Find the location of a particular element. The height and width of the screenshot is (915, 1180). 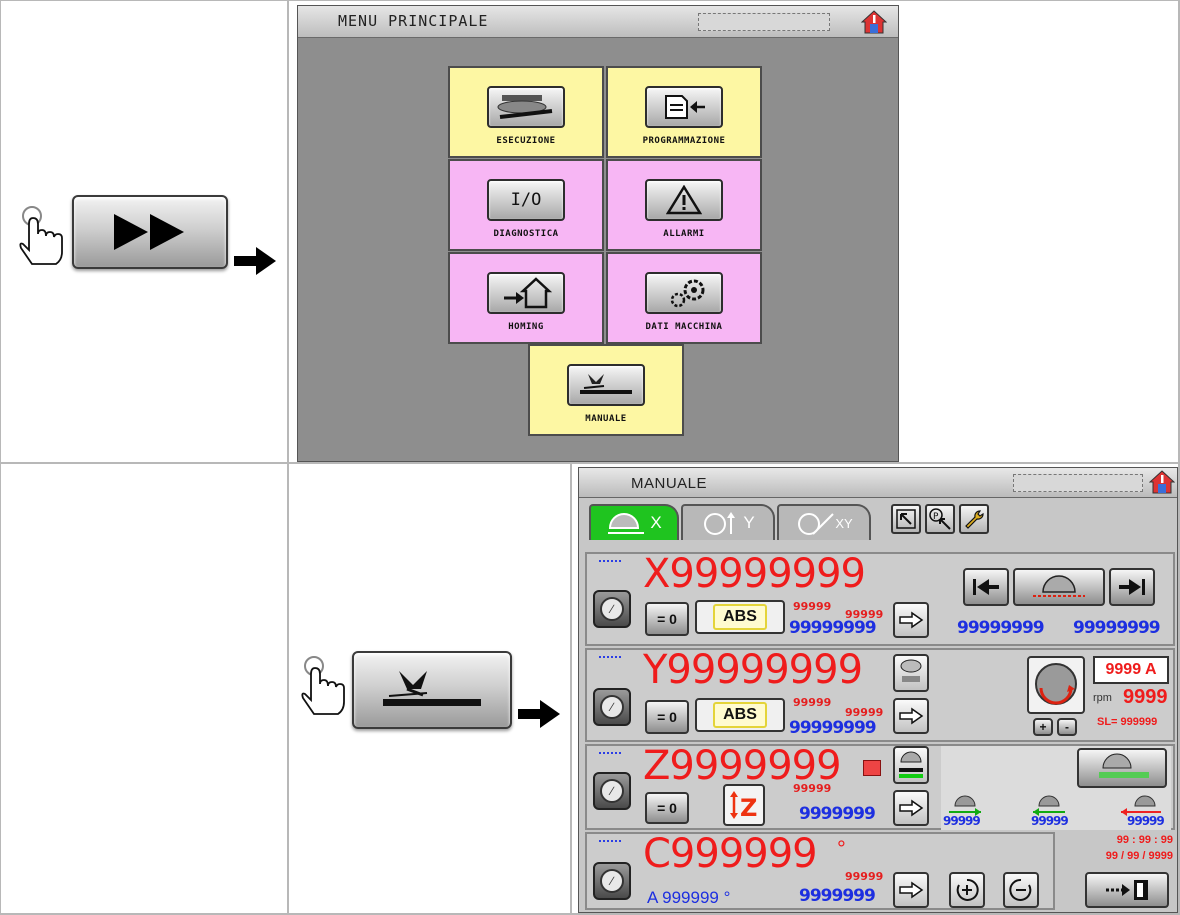

tile-homing: HOMING is located at coordinates (526, 298).